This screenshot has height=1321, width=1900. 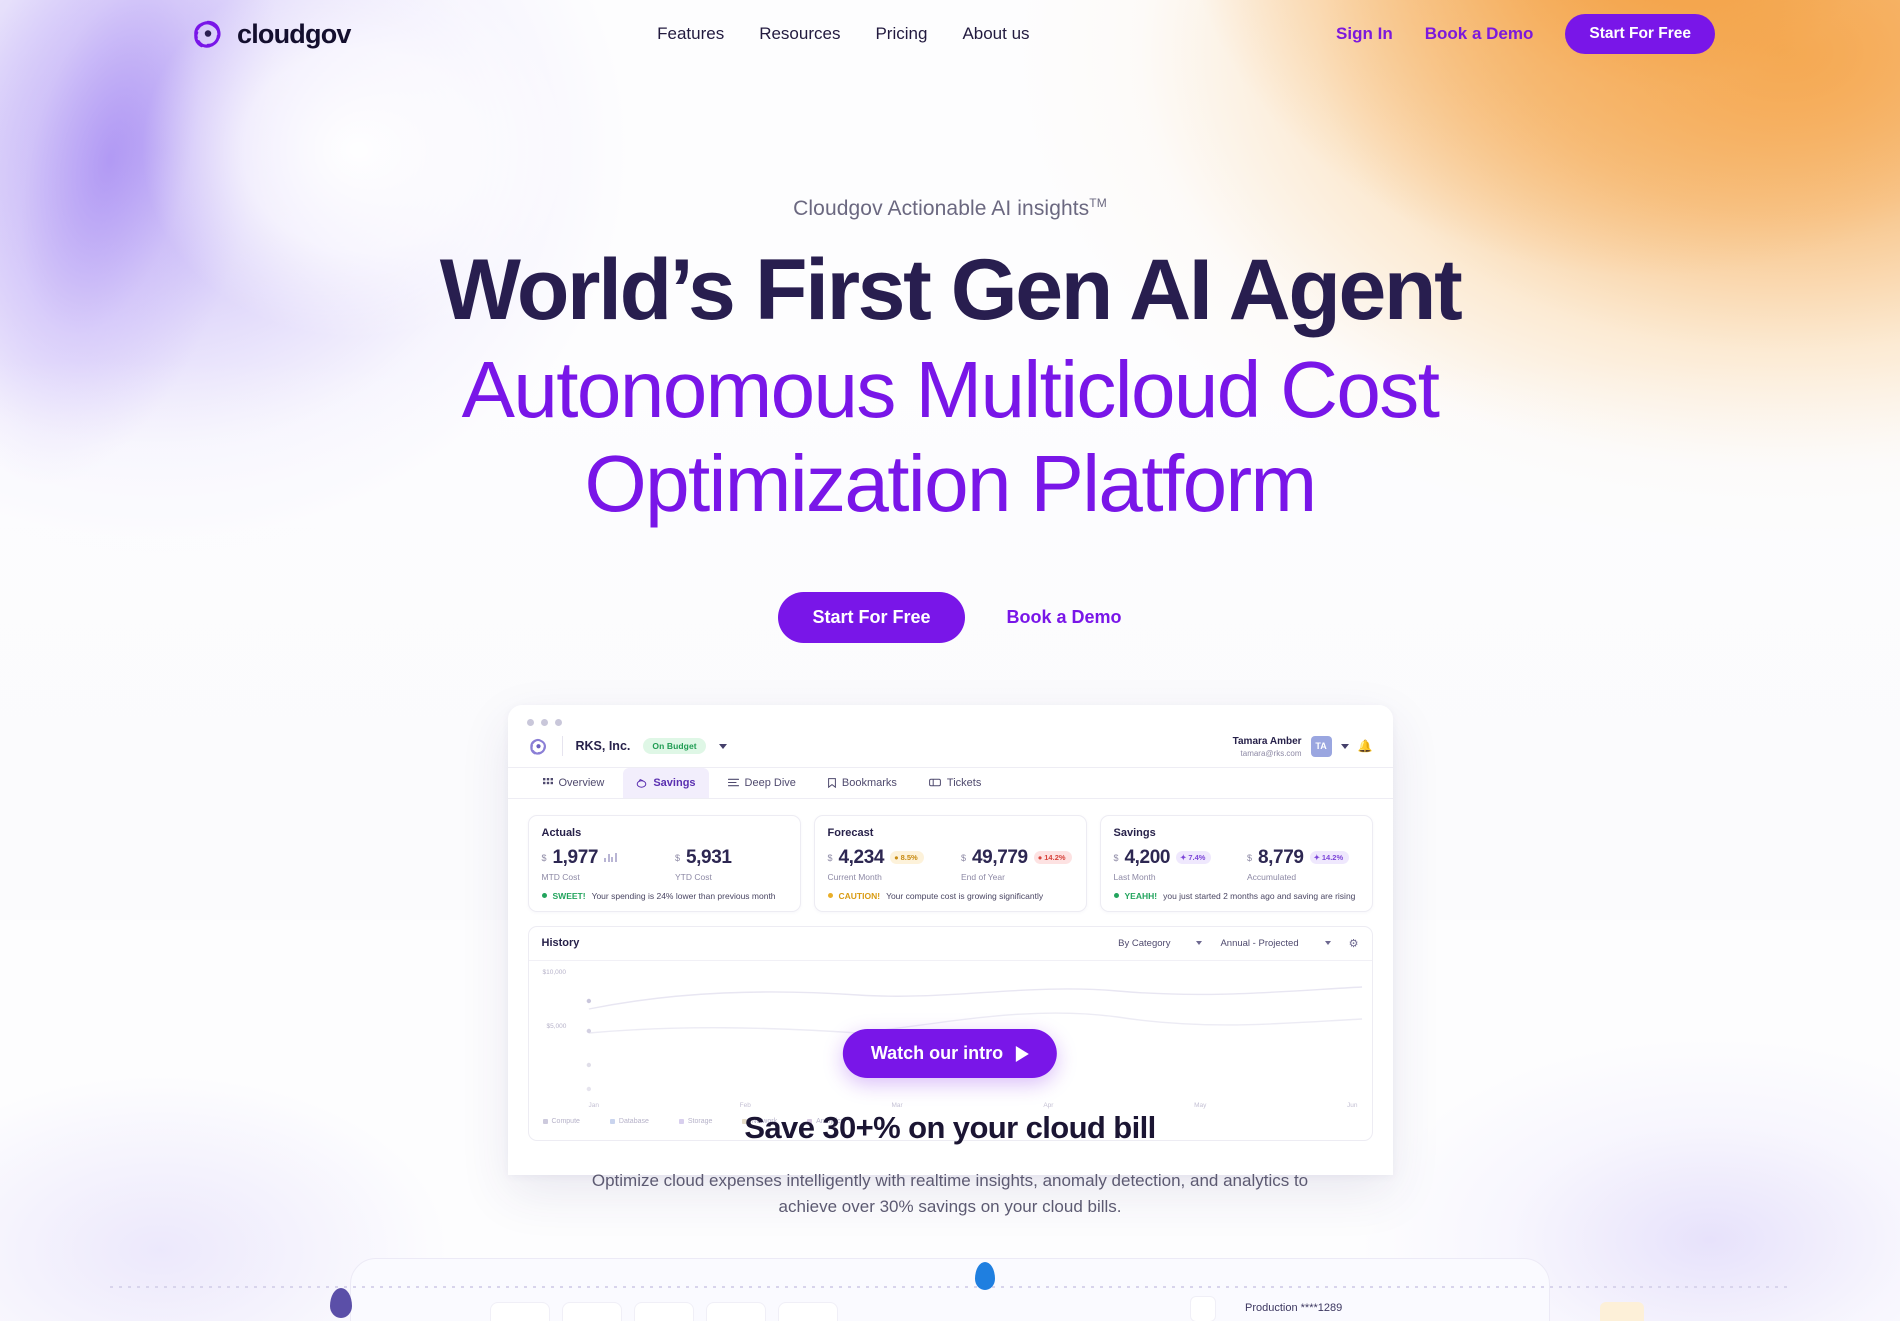 I want to click on sparkline-icon, so click(x=610, y=858).